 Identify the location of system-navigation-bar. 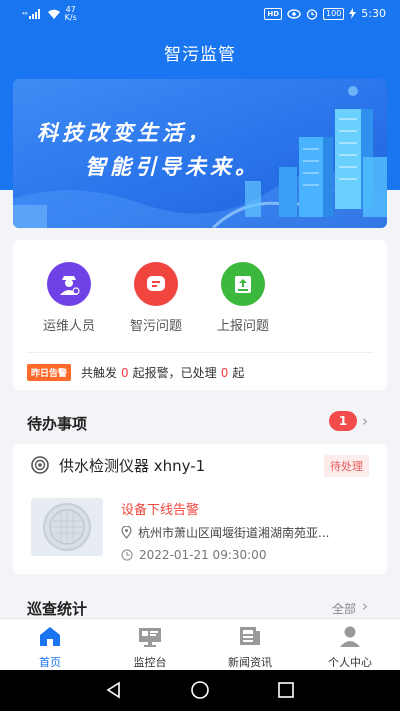
(200, 690).